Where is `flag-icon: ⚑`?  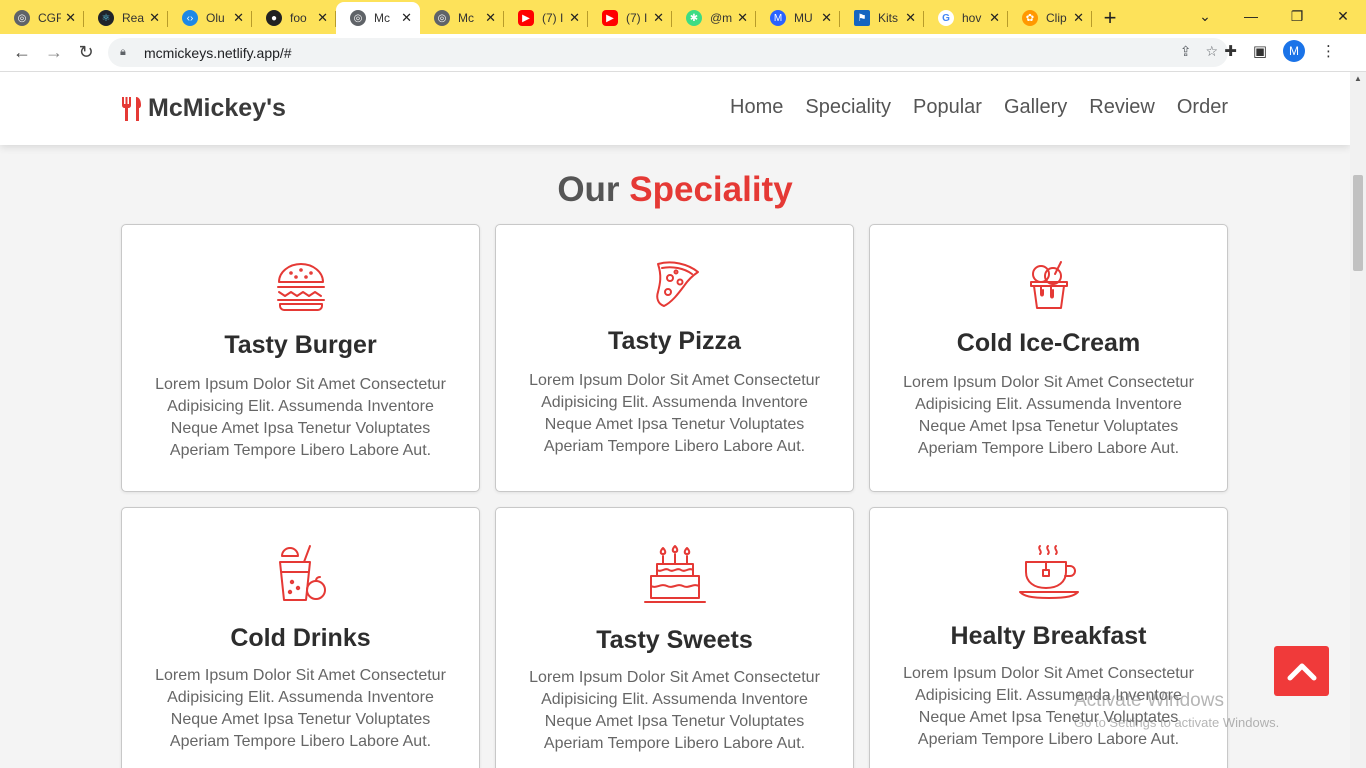 flag-icon: ⚑ is located at coordinates (862, 18).